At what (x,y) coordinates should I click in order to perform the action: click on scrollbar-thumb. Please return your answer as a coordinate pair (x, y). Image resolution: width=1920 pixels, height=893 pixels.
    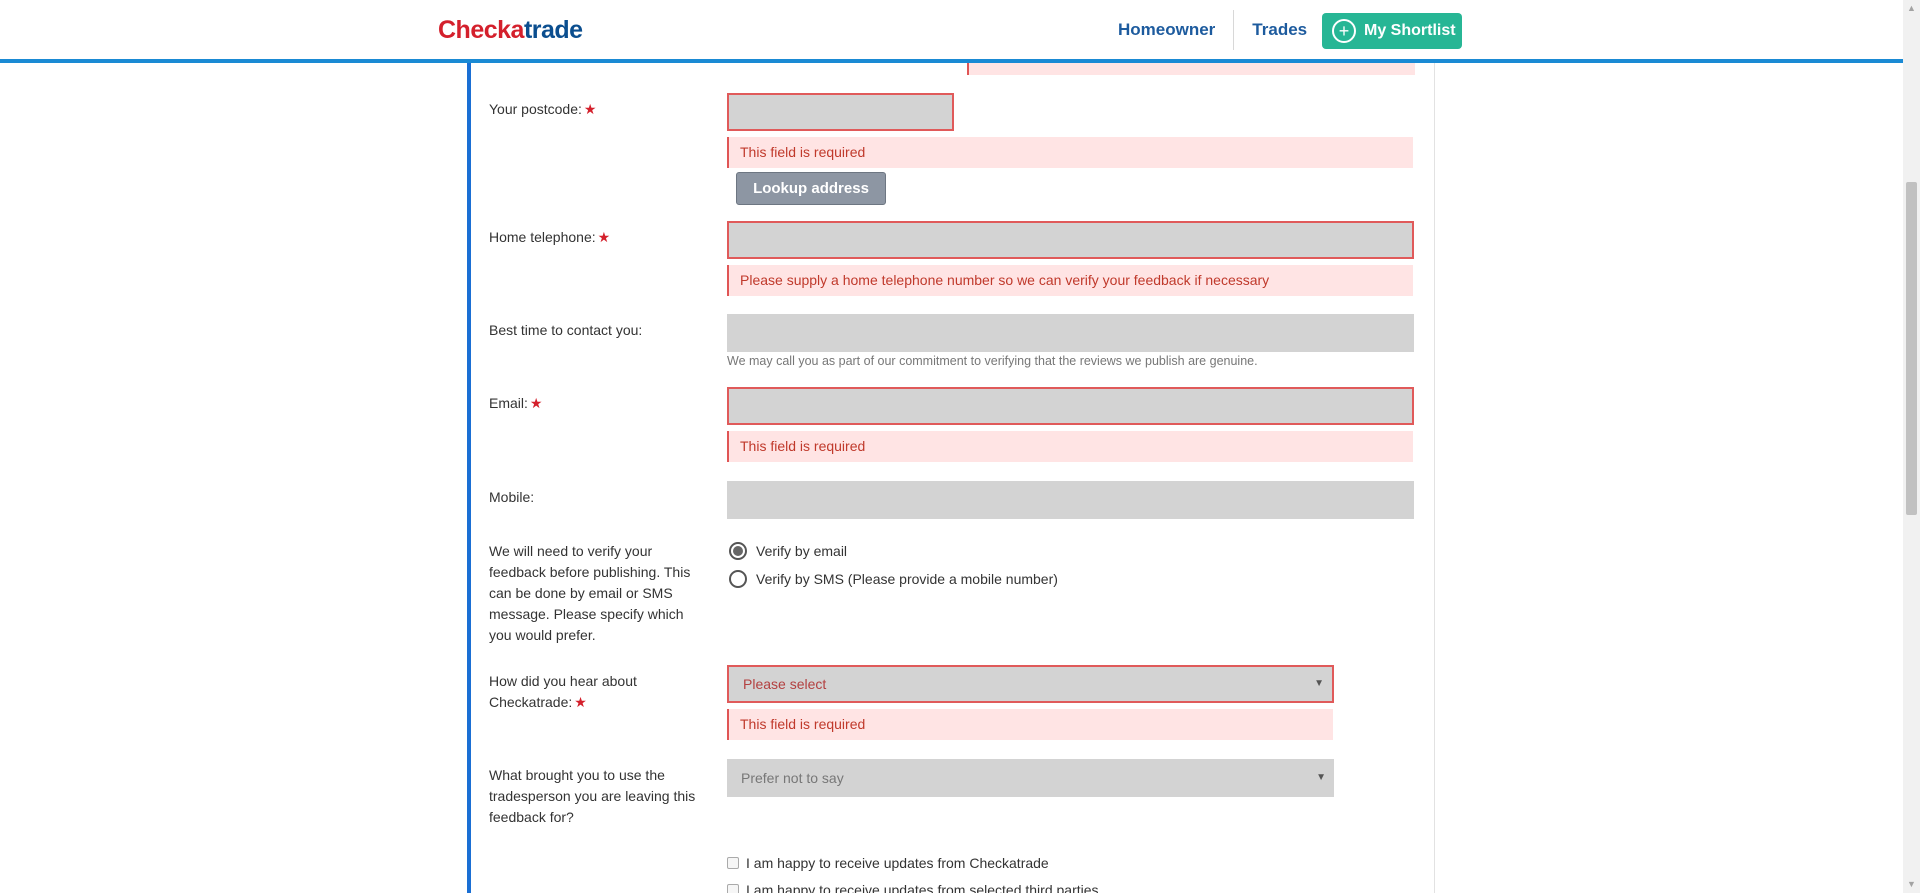
    Looking at the image, I should click on (1911, 348).